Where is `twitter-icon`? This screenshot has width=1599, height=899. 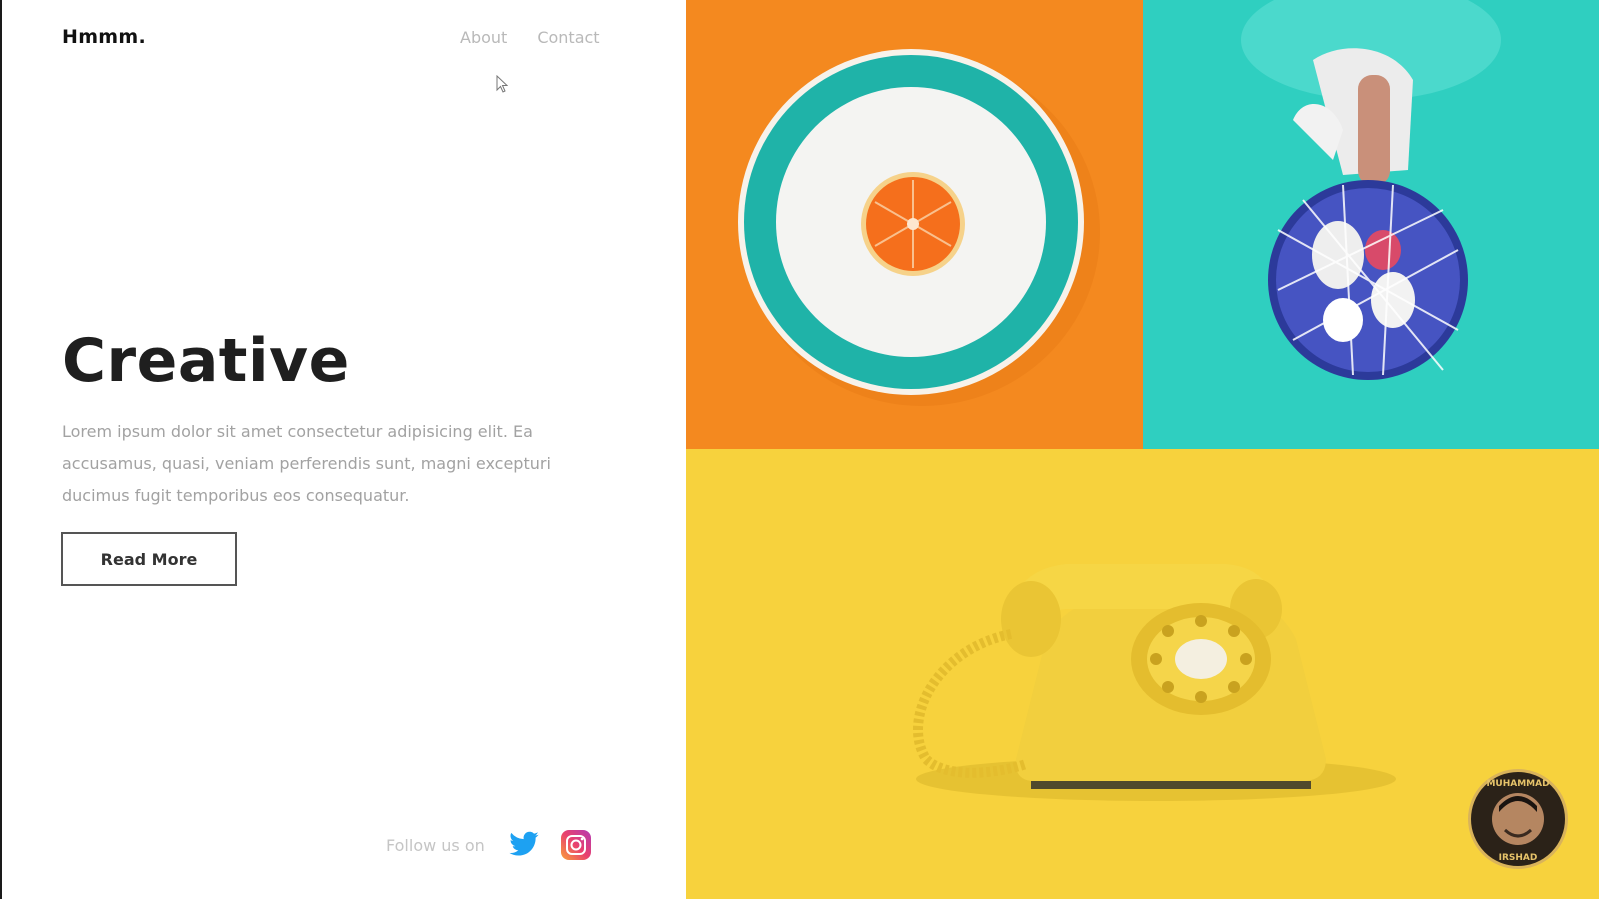
twitter-icon is located at coordinates (524, 845).